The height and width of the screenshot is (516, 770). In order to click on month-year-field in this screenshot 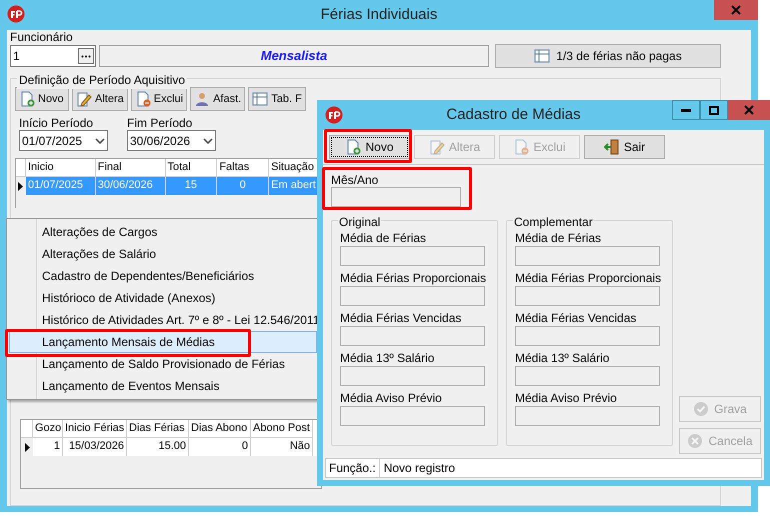, I will do `click(396, 197)`.